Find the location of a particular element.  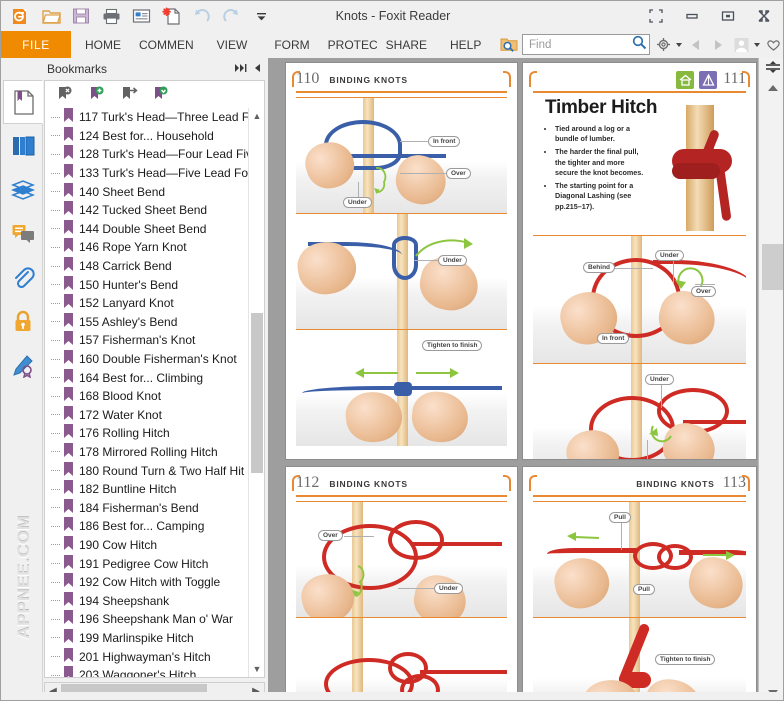

bookmark-item: 128 Turk's Head—Four Lead Fiv is located at coordinates (146, 154).